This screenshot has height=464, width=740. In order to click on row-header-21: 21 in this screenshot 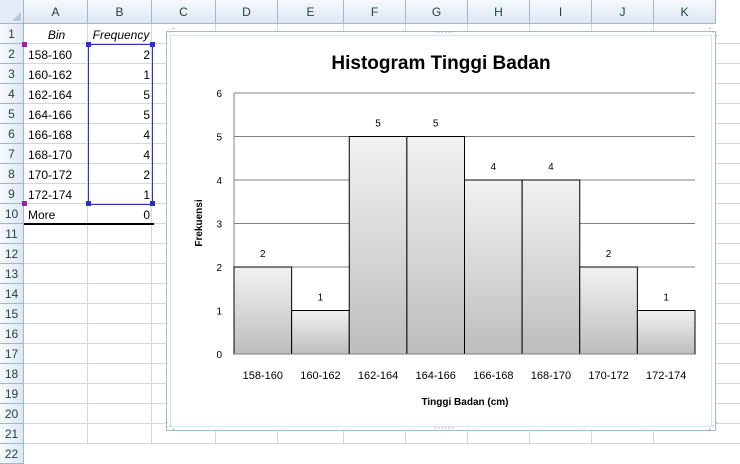, I will do `click(12, 434)`.